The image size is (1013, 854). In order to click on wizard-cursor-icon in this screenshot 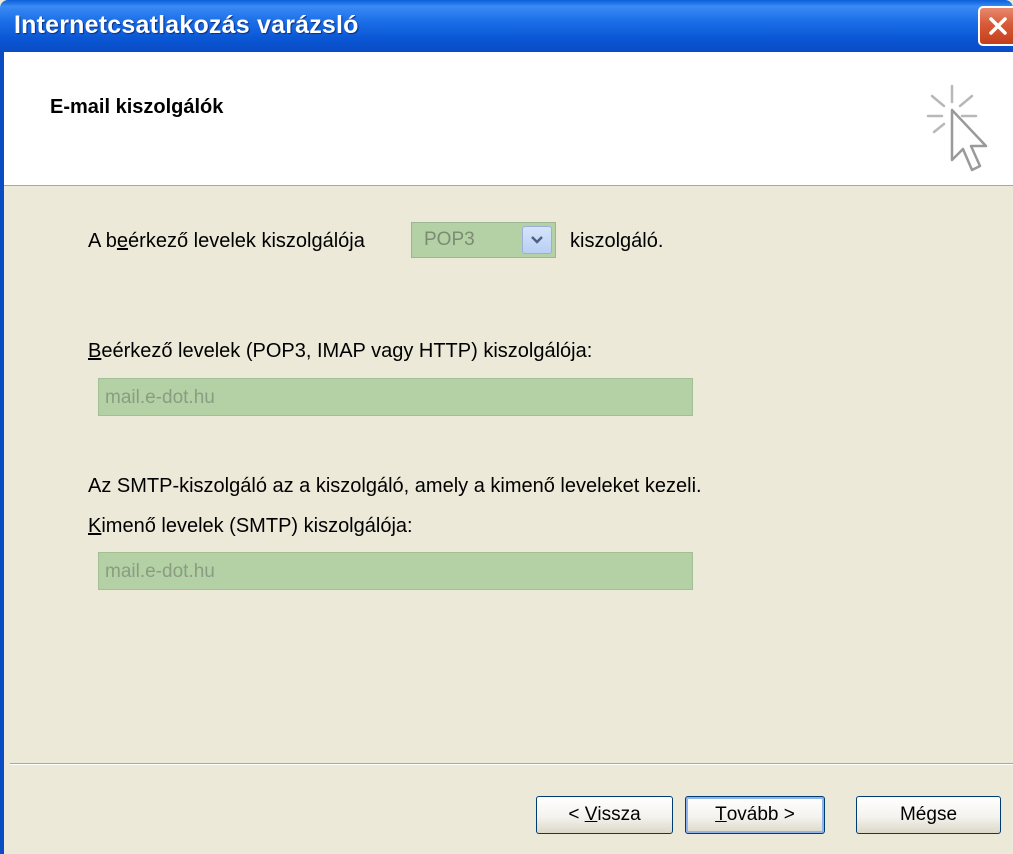, I will do `click(957, 128)`.